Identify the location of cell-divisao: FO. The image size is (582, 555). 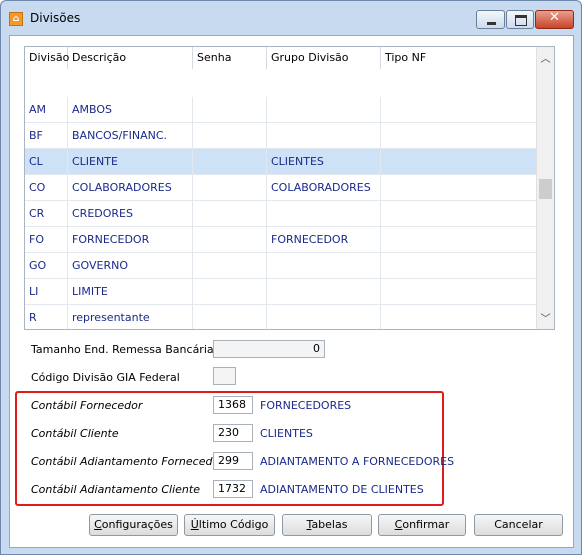
(46, 239).